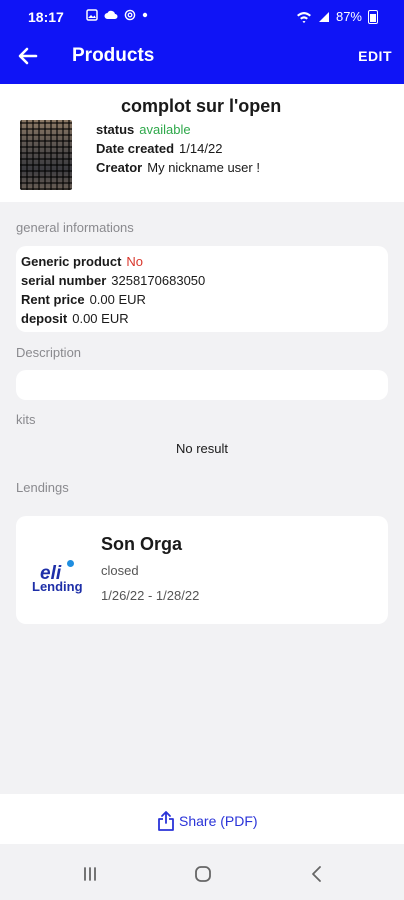 The height and width of the screenshot is (900, 404). I want to click on share-pdf-button: Share (PDF), so click(207, 821).